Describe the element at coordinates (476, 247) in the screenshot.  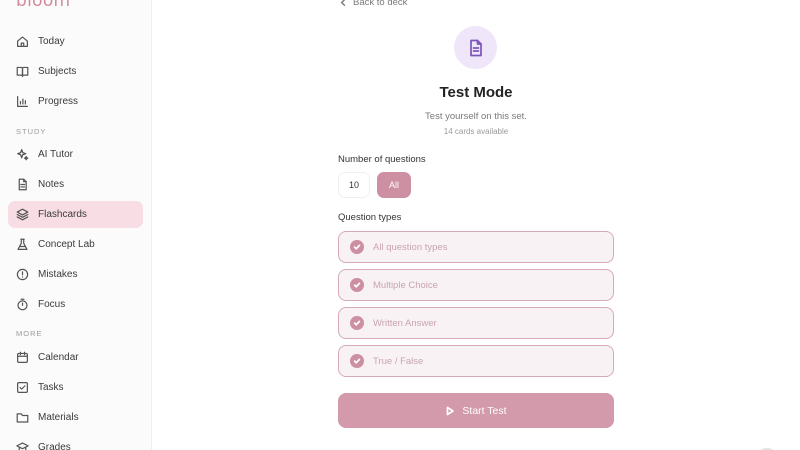
I see `option-all-question-types: All question types` at that location.